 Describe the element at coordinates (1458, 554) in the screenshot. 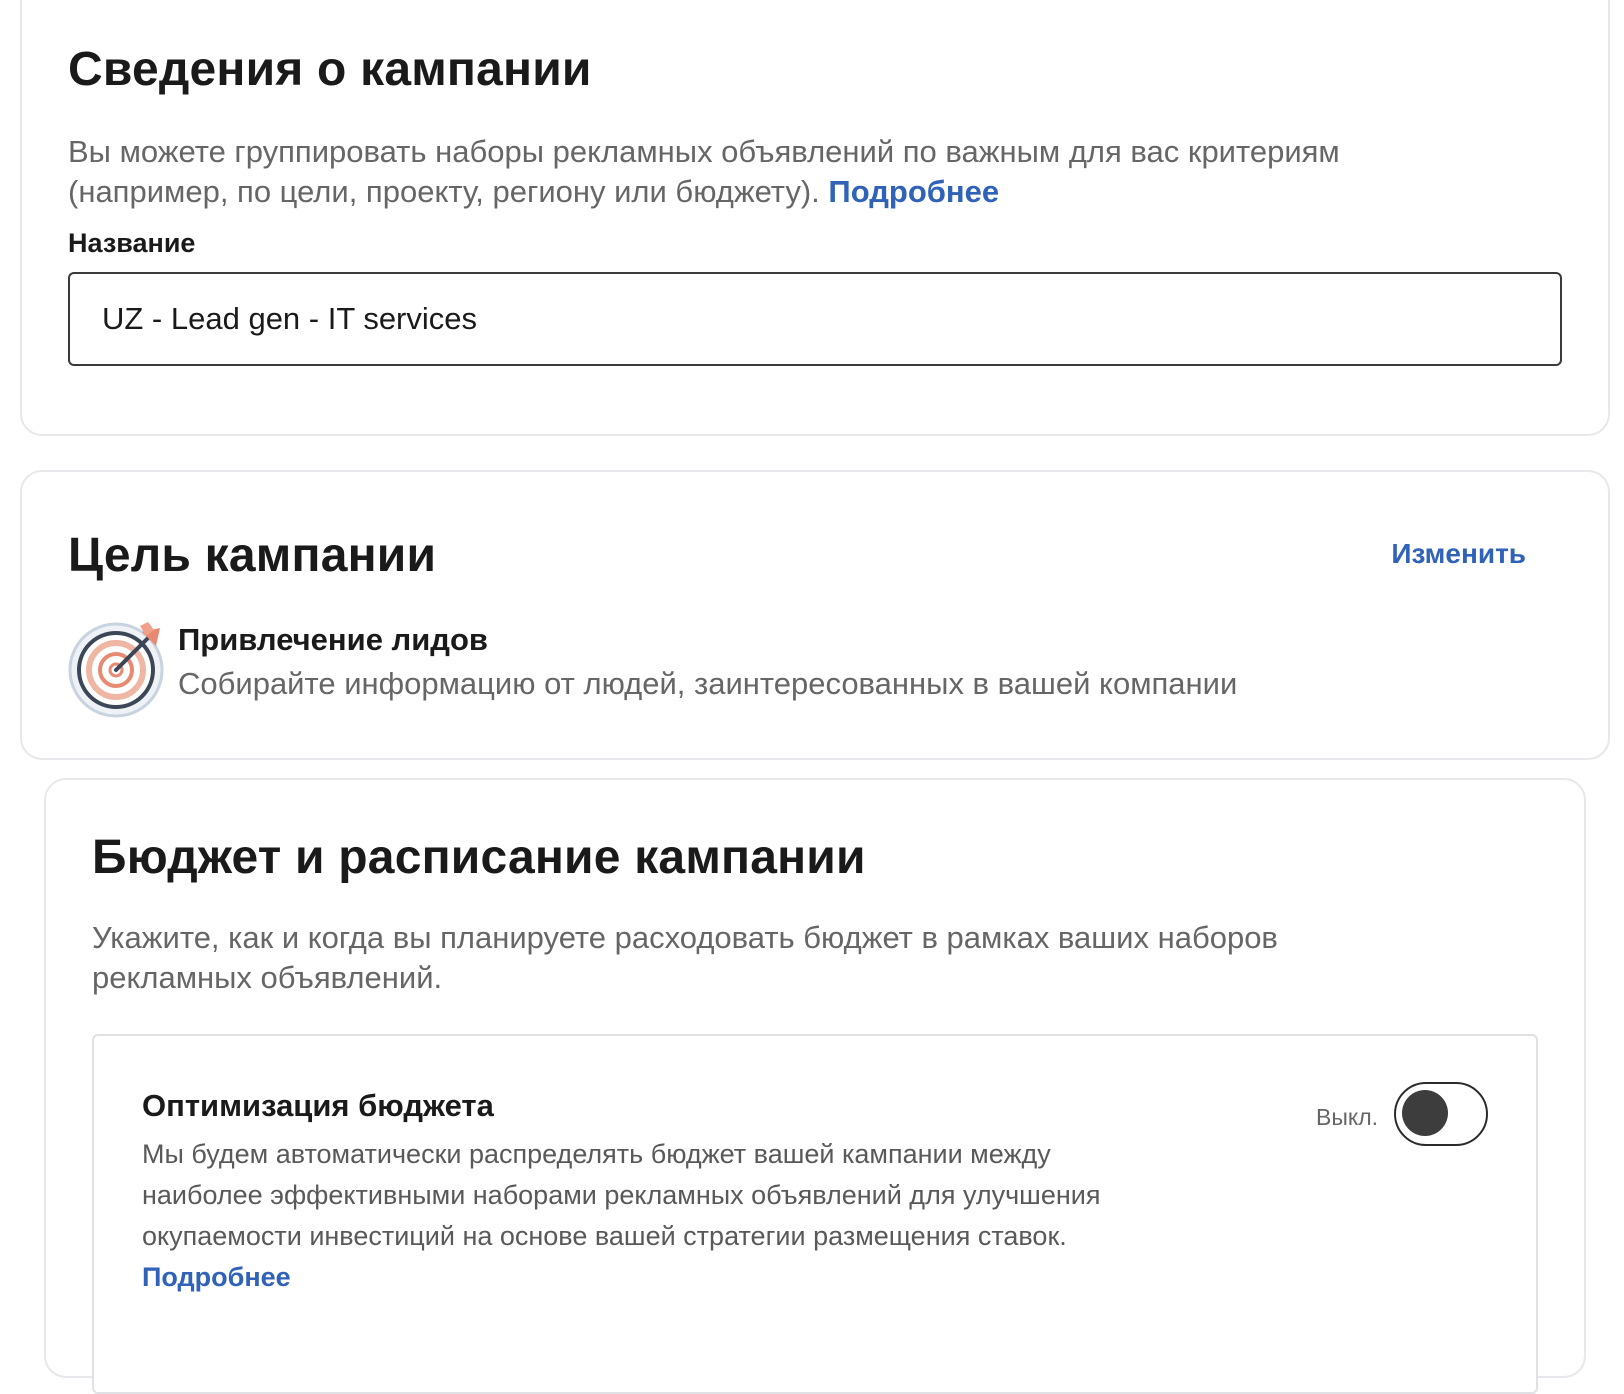

I see `edit-goal-link: Изменить` at that location.